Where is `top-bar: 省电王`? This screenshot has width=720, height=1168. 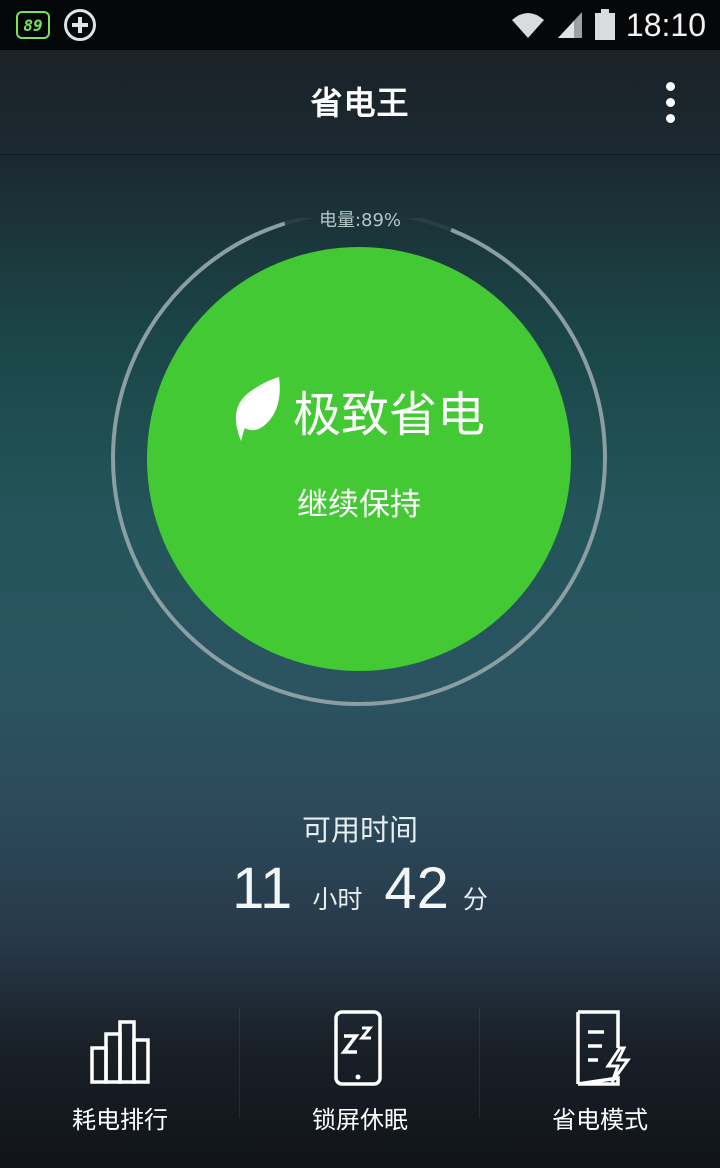 top-bar: 省电王 is located at coordinates (360, 102).